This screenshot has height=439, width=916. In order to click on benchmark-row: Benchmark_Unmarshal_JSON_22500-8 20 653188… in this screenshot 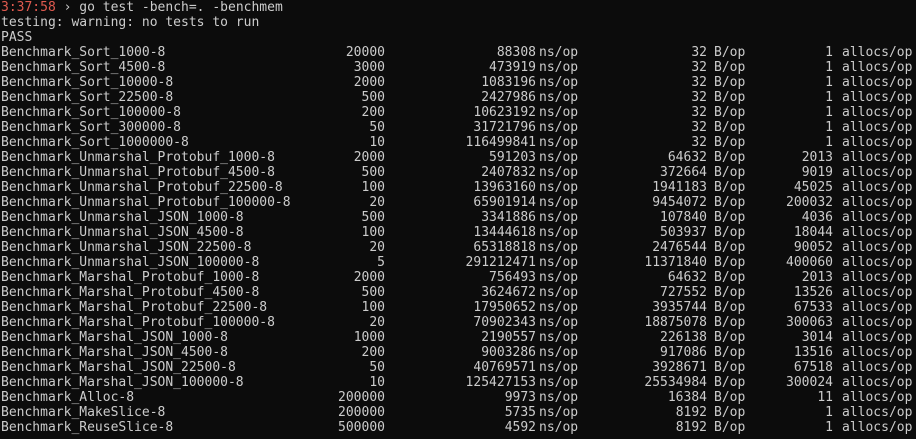, I will do `click(458, 247)`.